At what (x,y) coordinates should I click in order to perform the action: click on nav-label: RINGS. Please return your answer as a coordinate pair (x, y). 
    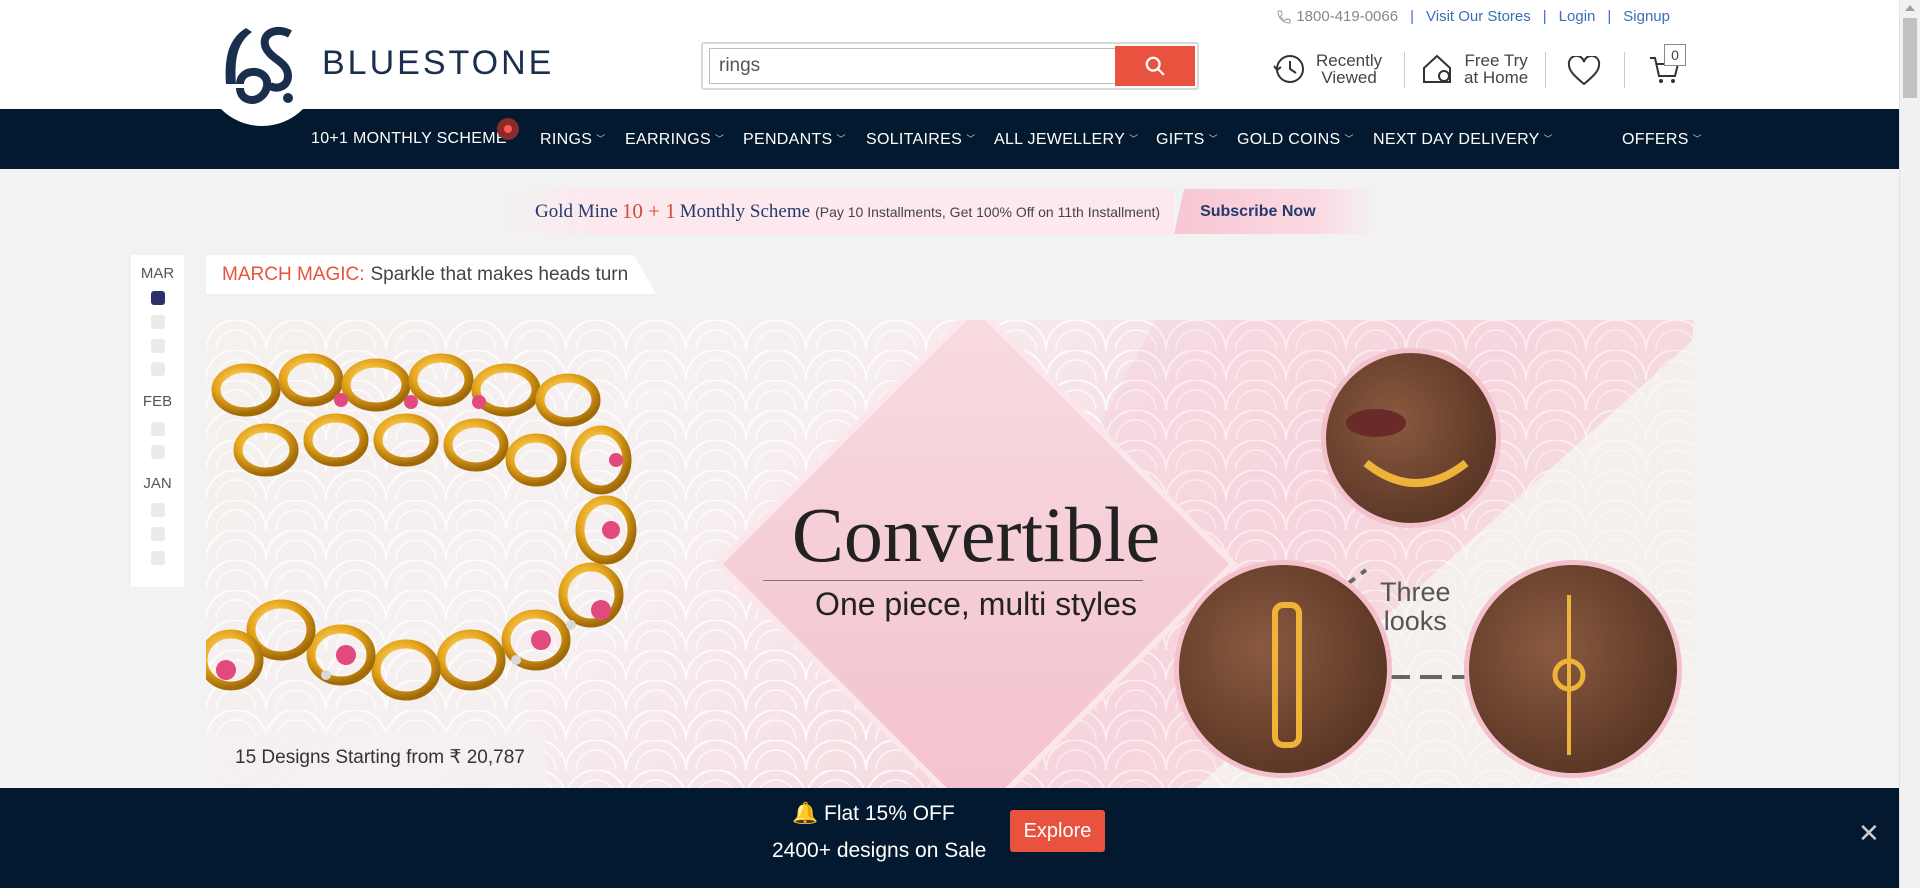
    Looking at the image, I should click on (566, 139).